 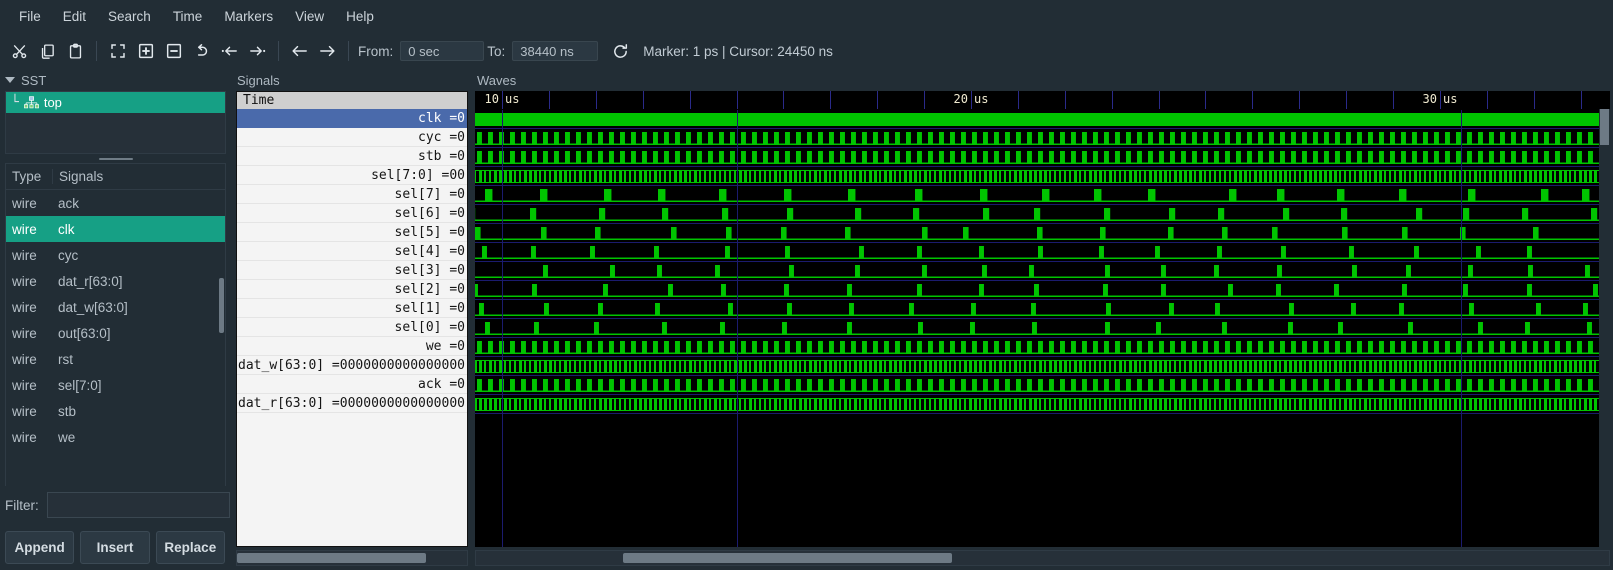 I want to click on time-column-header: Time, so click(x=352, y=100).